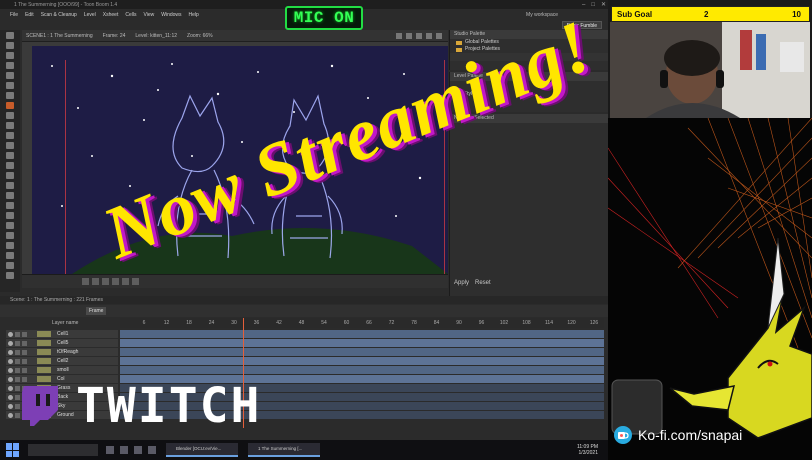 Image resolution: width=812 pixels, height=460 pixels. I want to click on brush-tool-icon, so click(10, 55).